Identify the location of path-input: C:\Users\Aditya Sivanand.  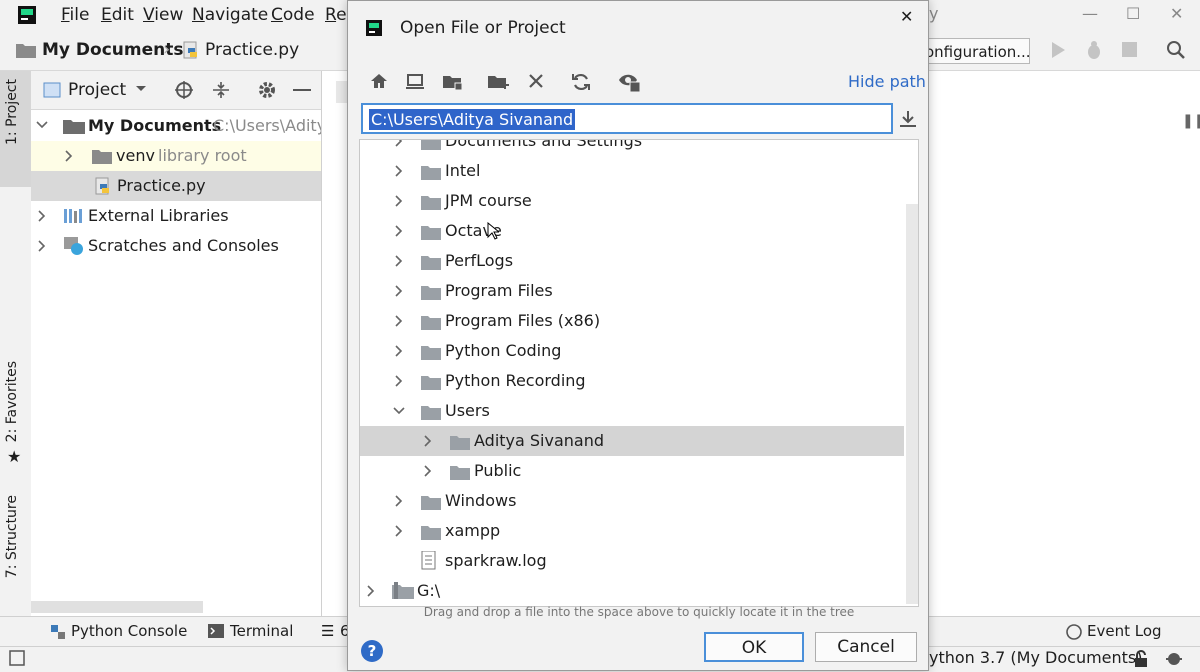
(627, 118).